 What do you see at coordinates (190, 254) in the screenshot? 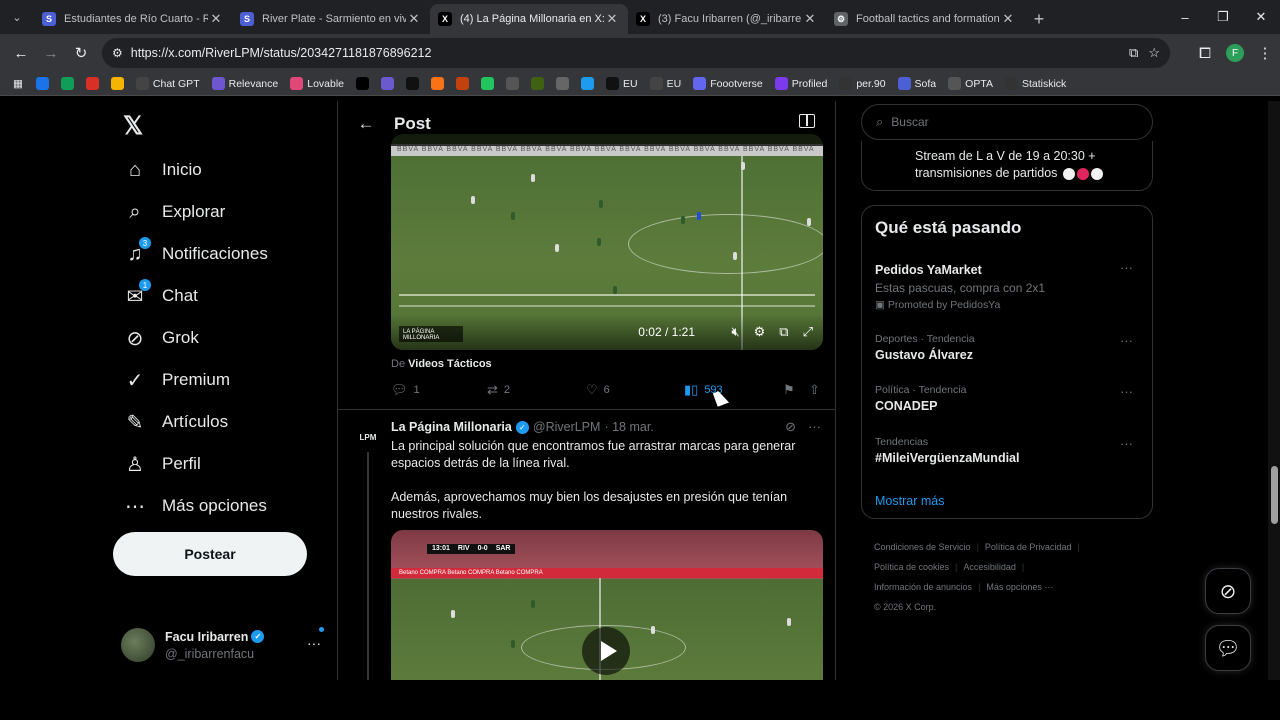
I see `nav-item-notificaciones: ♫ 3 Notificaciones` at bounding box center [190, 254].